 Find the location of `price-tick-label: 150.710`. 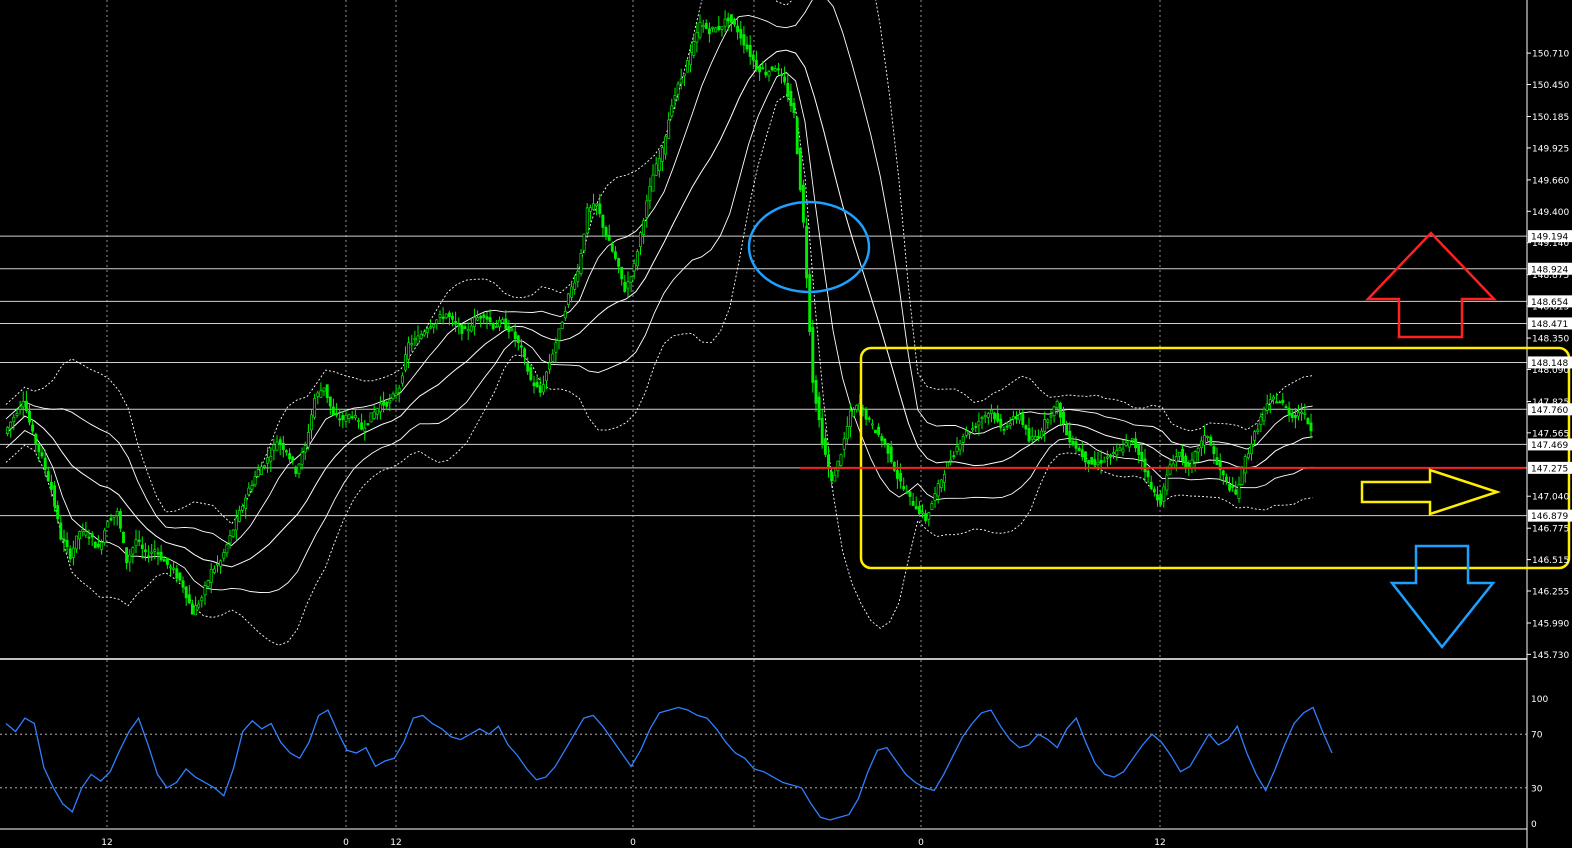

price-tick-label: 150.710 is located at coordinates (1550, 55).